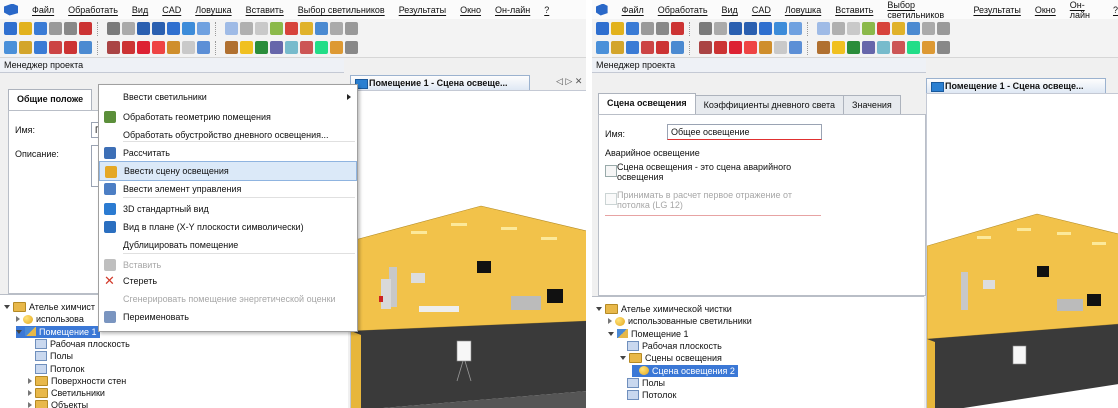 The width and height of the screenshot is (1118, 408). What do you see at coordinates (228, 153) in the screenshot?
I see `context-menu-item: Рассчитать` at bounding box center [228, 153].